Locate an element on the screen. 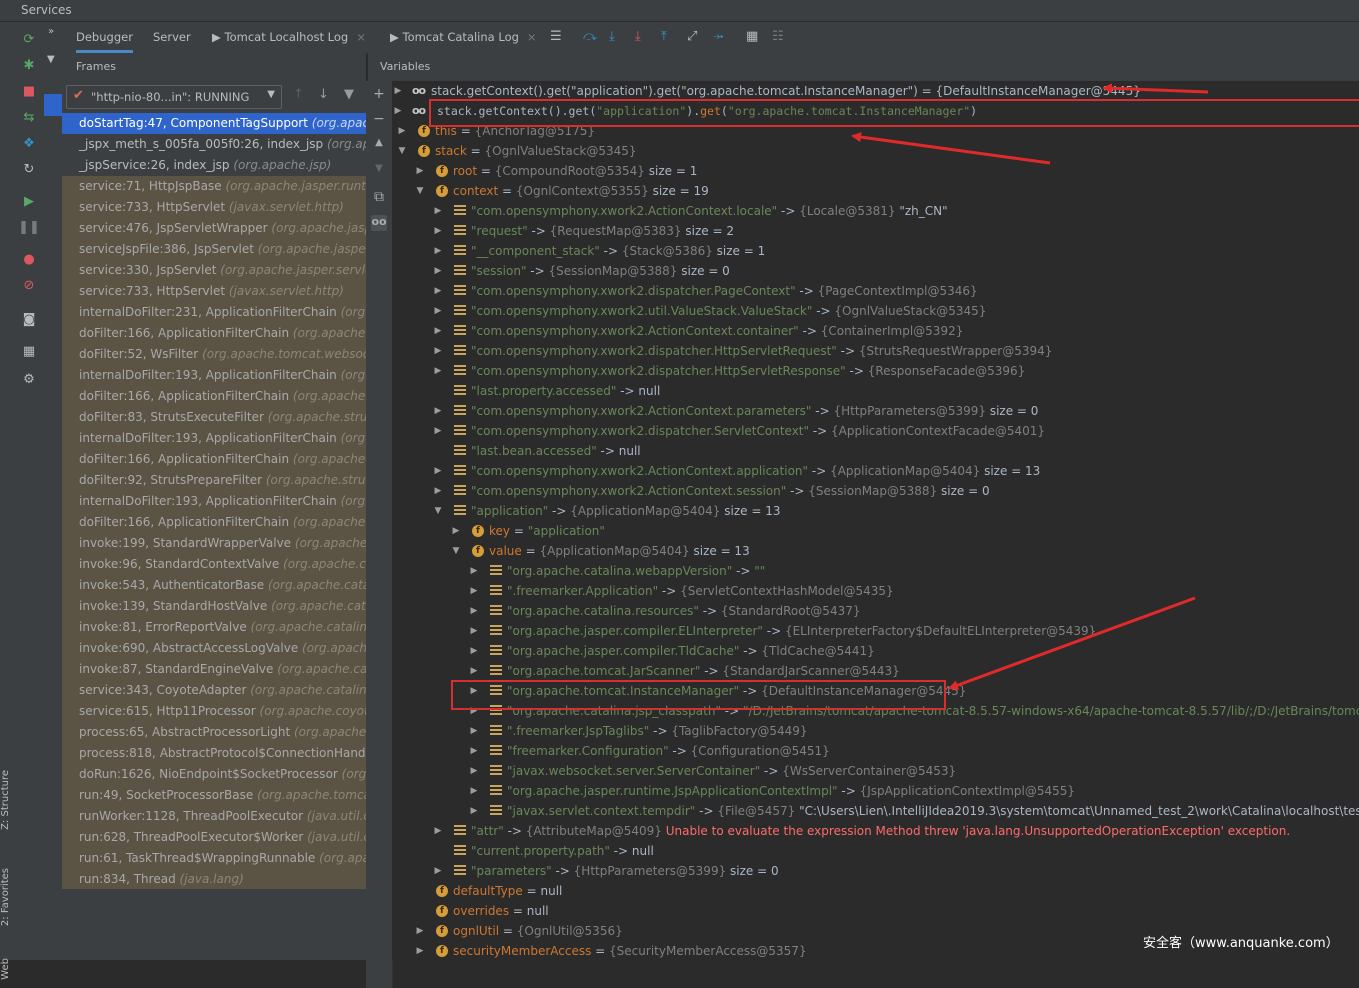  settings-gear-icon: ⚙ is located at coordinates (29, 379).